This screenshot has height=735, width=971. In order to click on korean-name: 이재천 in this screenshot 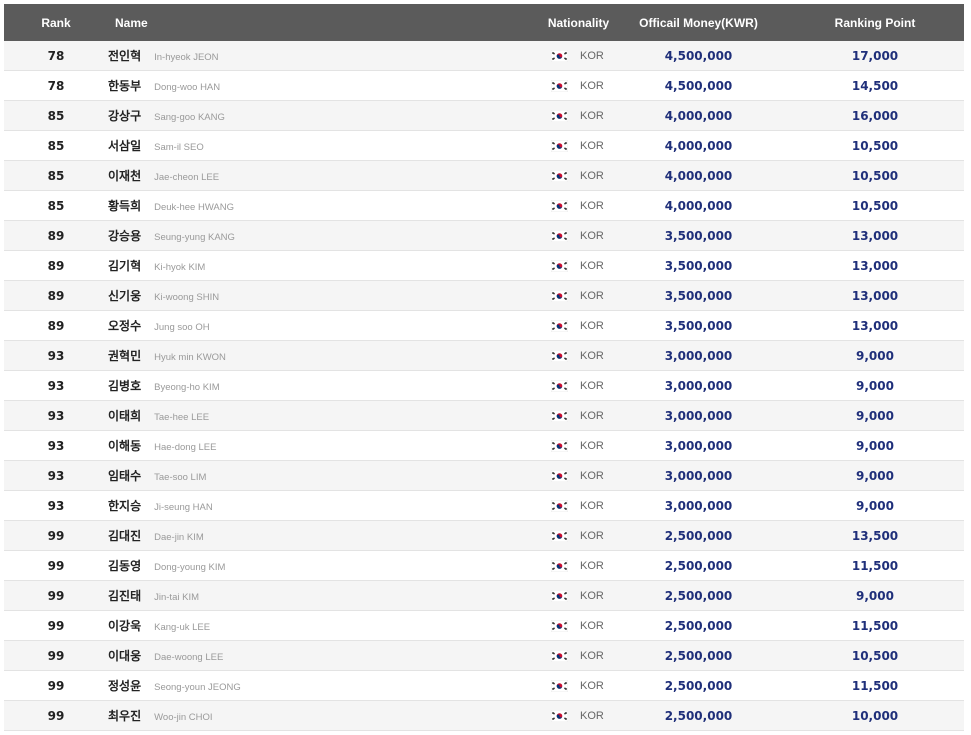, I will do `click(124, 175)`.